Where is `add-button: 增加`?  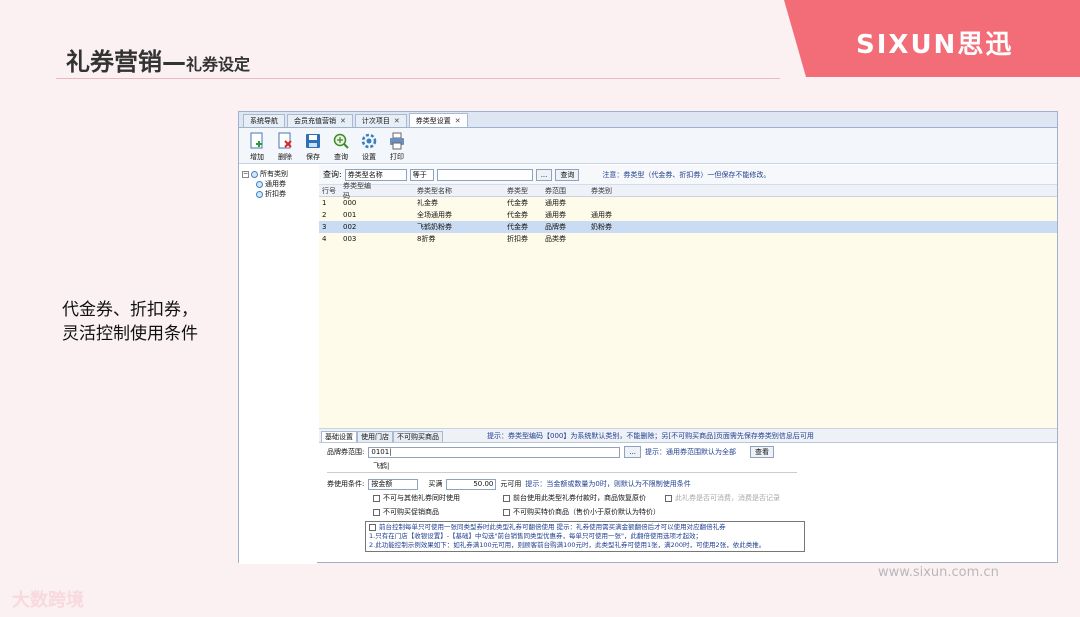
add-button: 增加 is located at coordinates (257, 146).